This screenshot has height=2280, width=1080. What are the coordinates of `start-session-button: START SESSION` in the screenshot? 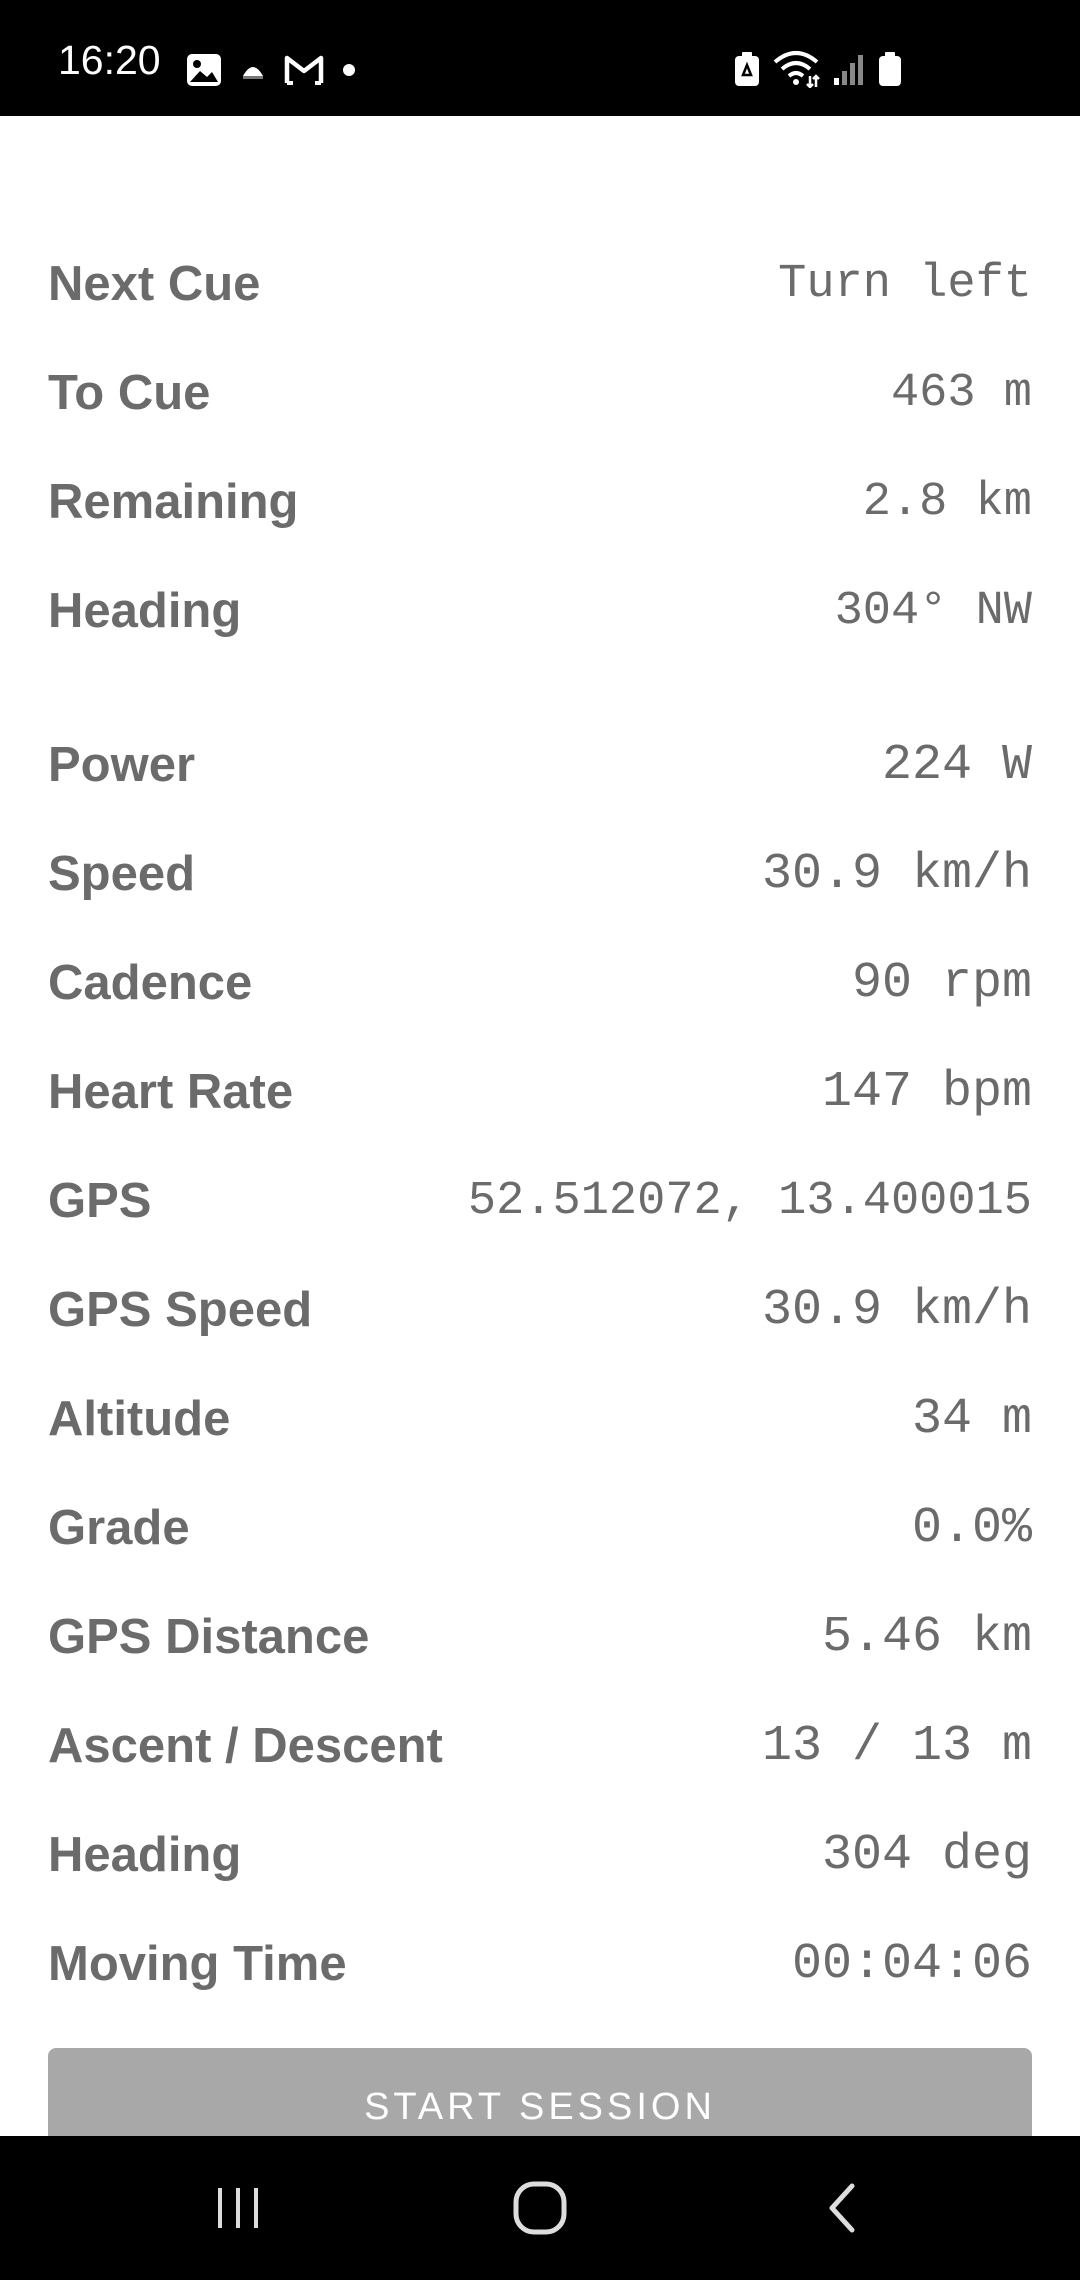 It's located at (540, 2092).